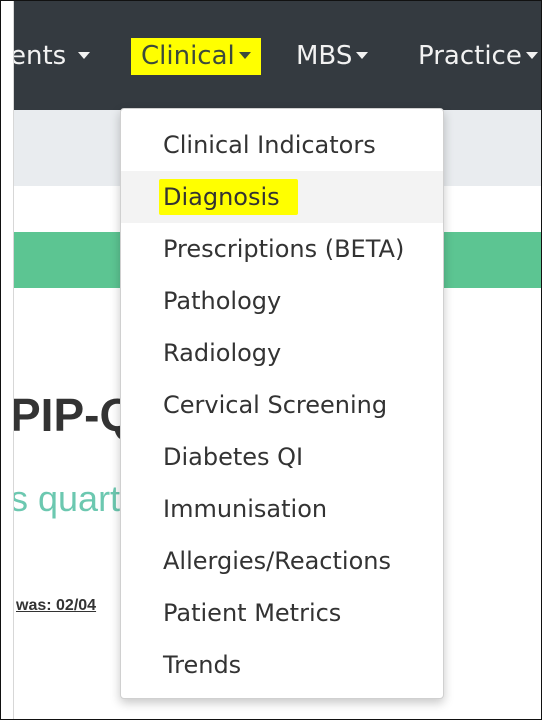 The image size is (542, 720). Describe the element at coordinates (7, 360) in the screenshot. I see `left-edge-strip` at that location.